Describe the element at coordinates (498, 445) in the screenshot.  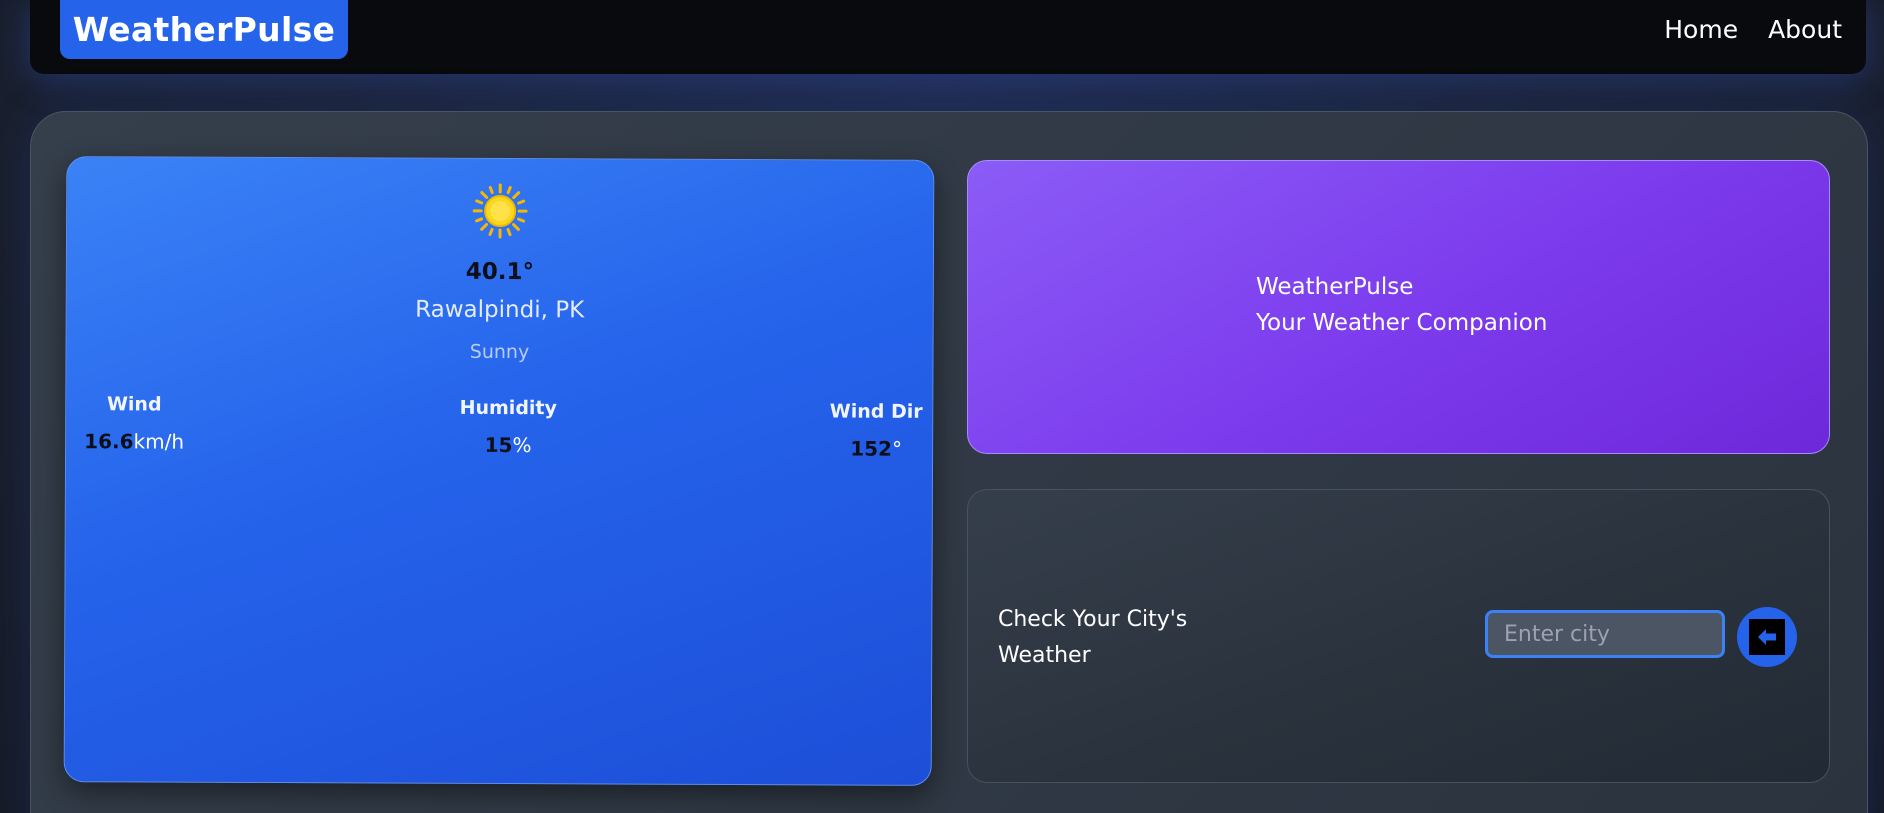
I see `humidity-value: 15` at that location.